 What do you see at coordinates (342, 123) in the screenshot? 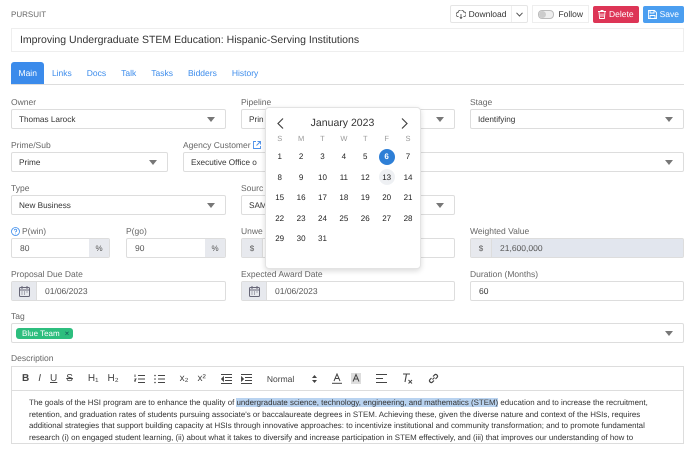
I see `month-title: January 2023` at bounding box center [342, 123].